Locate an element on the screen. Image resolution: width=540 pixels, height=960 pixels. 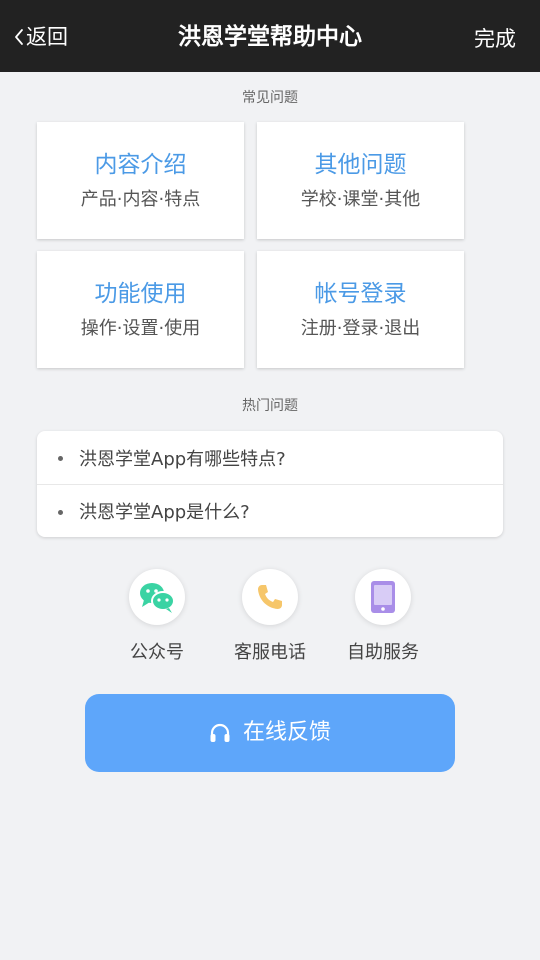
feedback-label: 在线反馈 is located at coordinates (286, 732).